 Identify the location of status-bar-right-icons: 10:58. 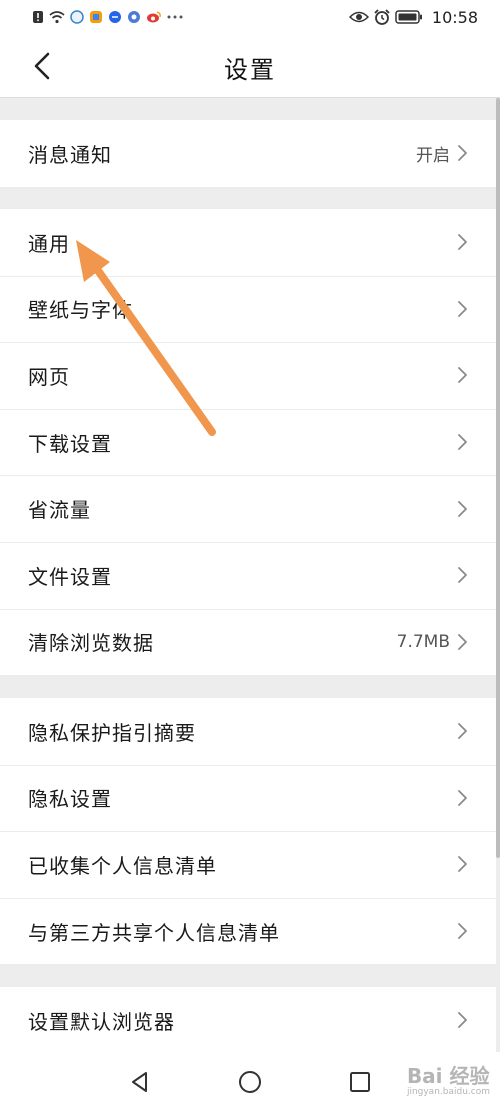
(413, 17).